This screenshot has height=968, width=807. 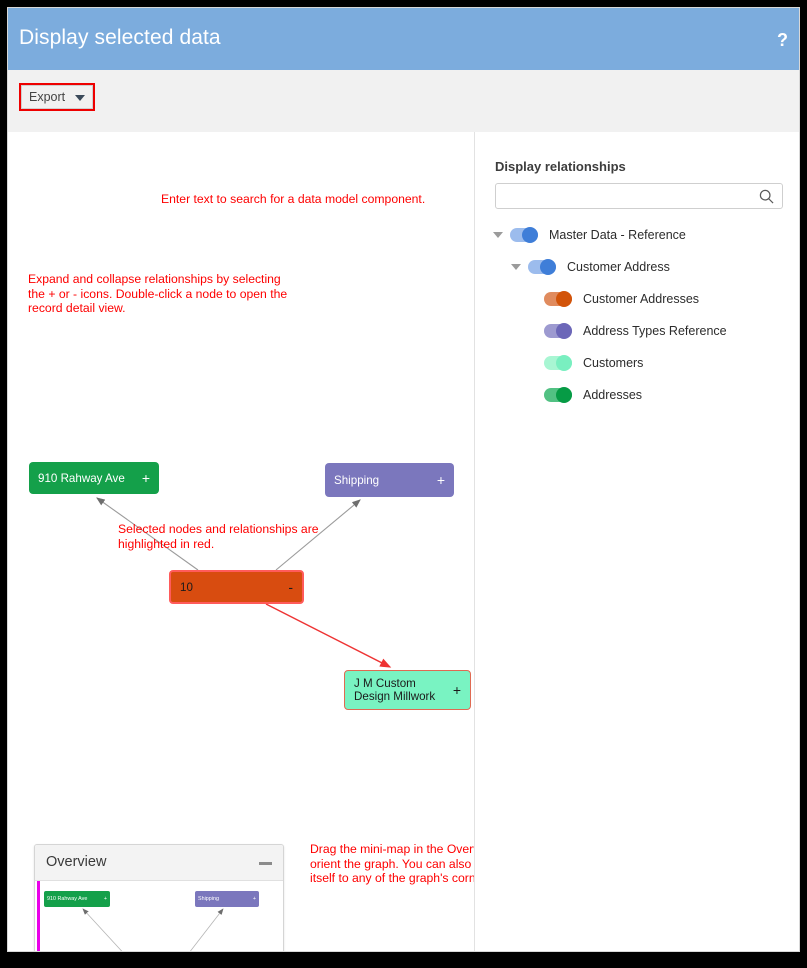 What do you see at coordinates (766, 196) in the screenshot?
I see `search-icon` at bounding box center [766, 196].